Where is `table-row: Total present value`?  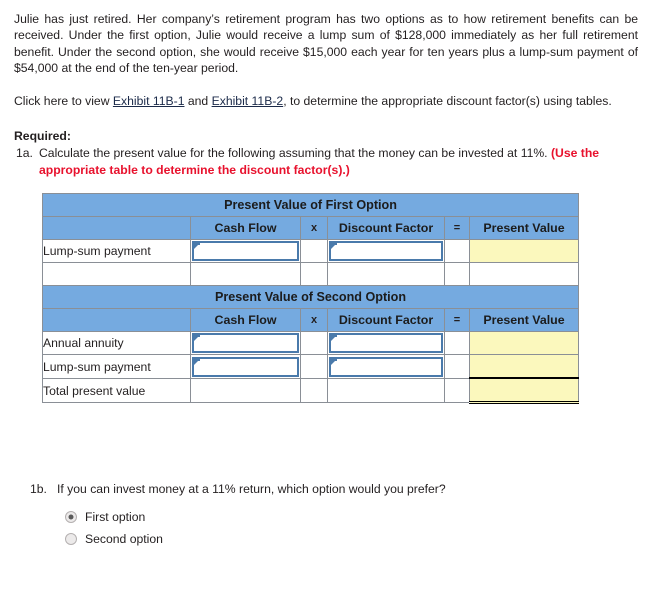
table-row: Total present value is located at coordinates (311, 391).